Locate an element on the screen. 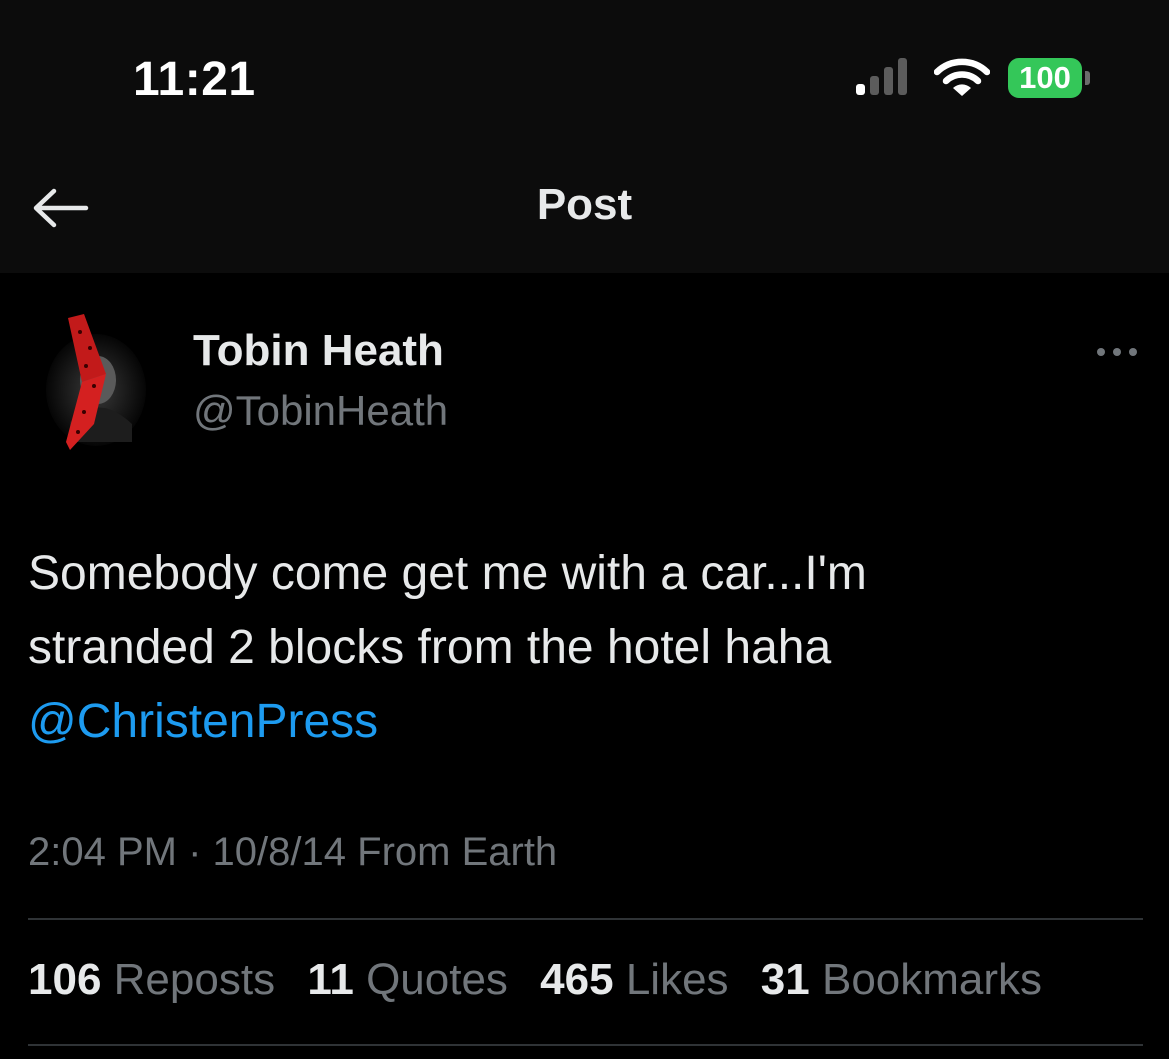 Image resolution: width=1169 pixels, height=1059 pixels. avatar is located at coordinates (96, 382).